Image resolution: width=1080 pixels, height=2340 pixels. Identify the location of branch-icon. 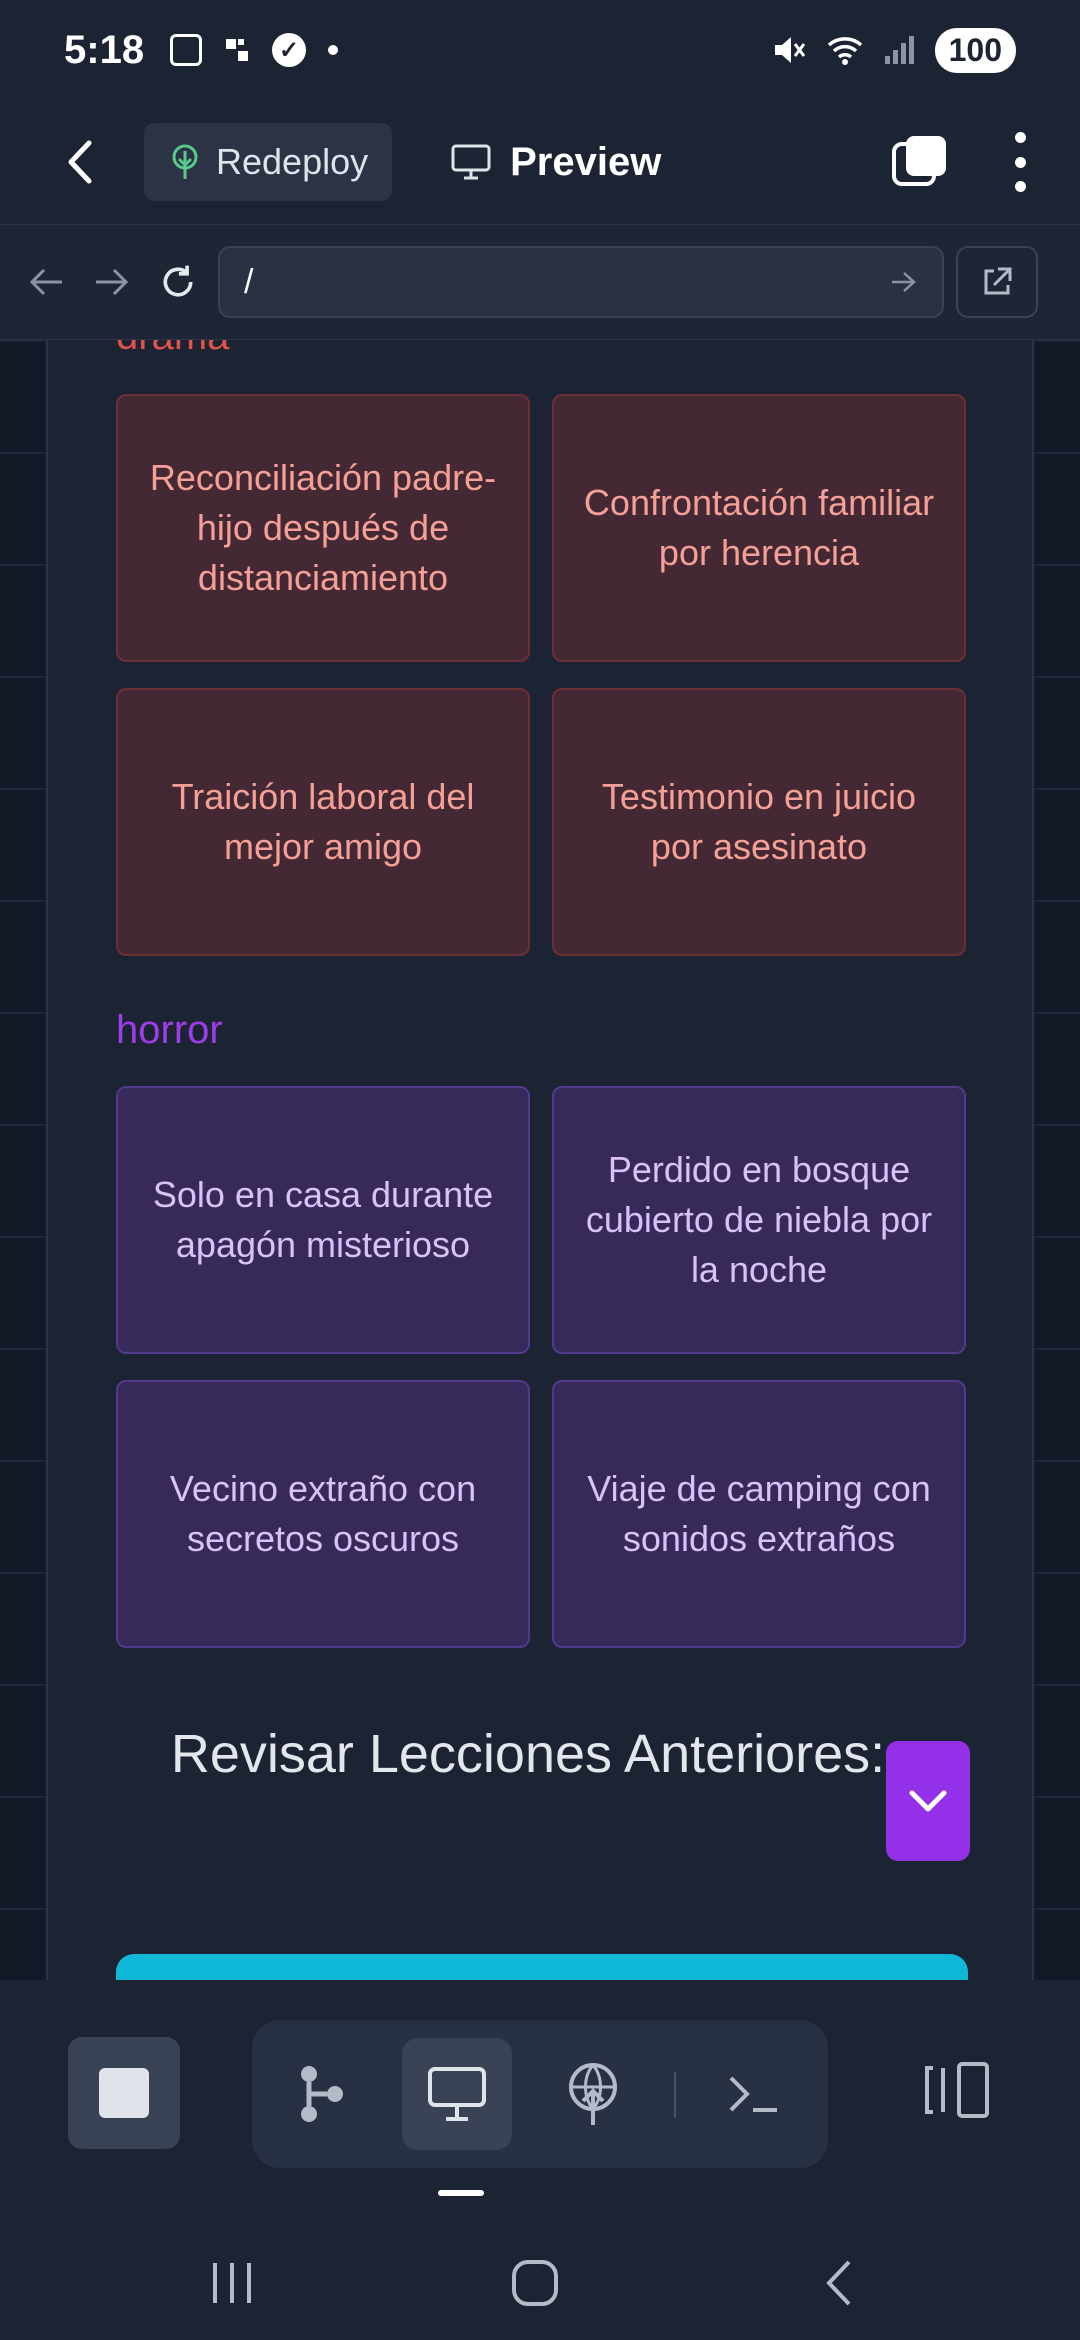
(322, 2094).